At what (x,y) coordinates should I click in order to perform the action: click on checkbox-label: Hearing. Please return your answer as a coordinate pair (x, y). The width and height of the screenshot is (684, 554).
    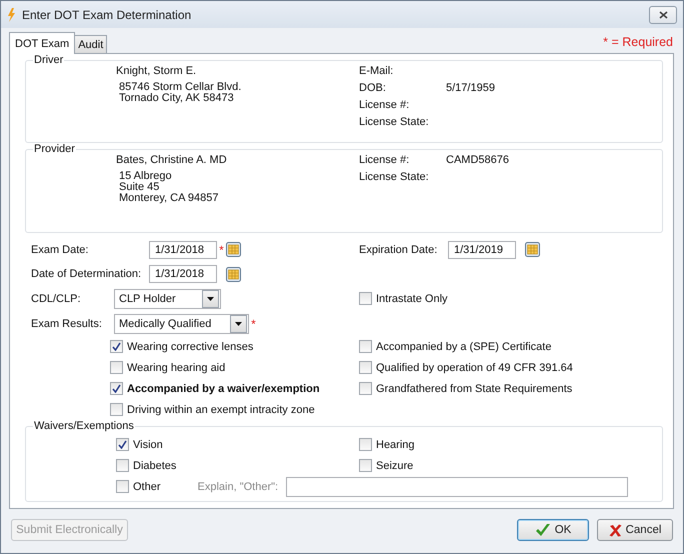
    Looking at the image, I should click on (395, 444).